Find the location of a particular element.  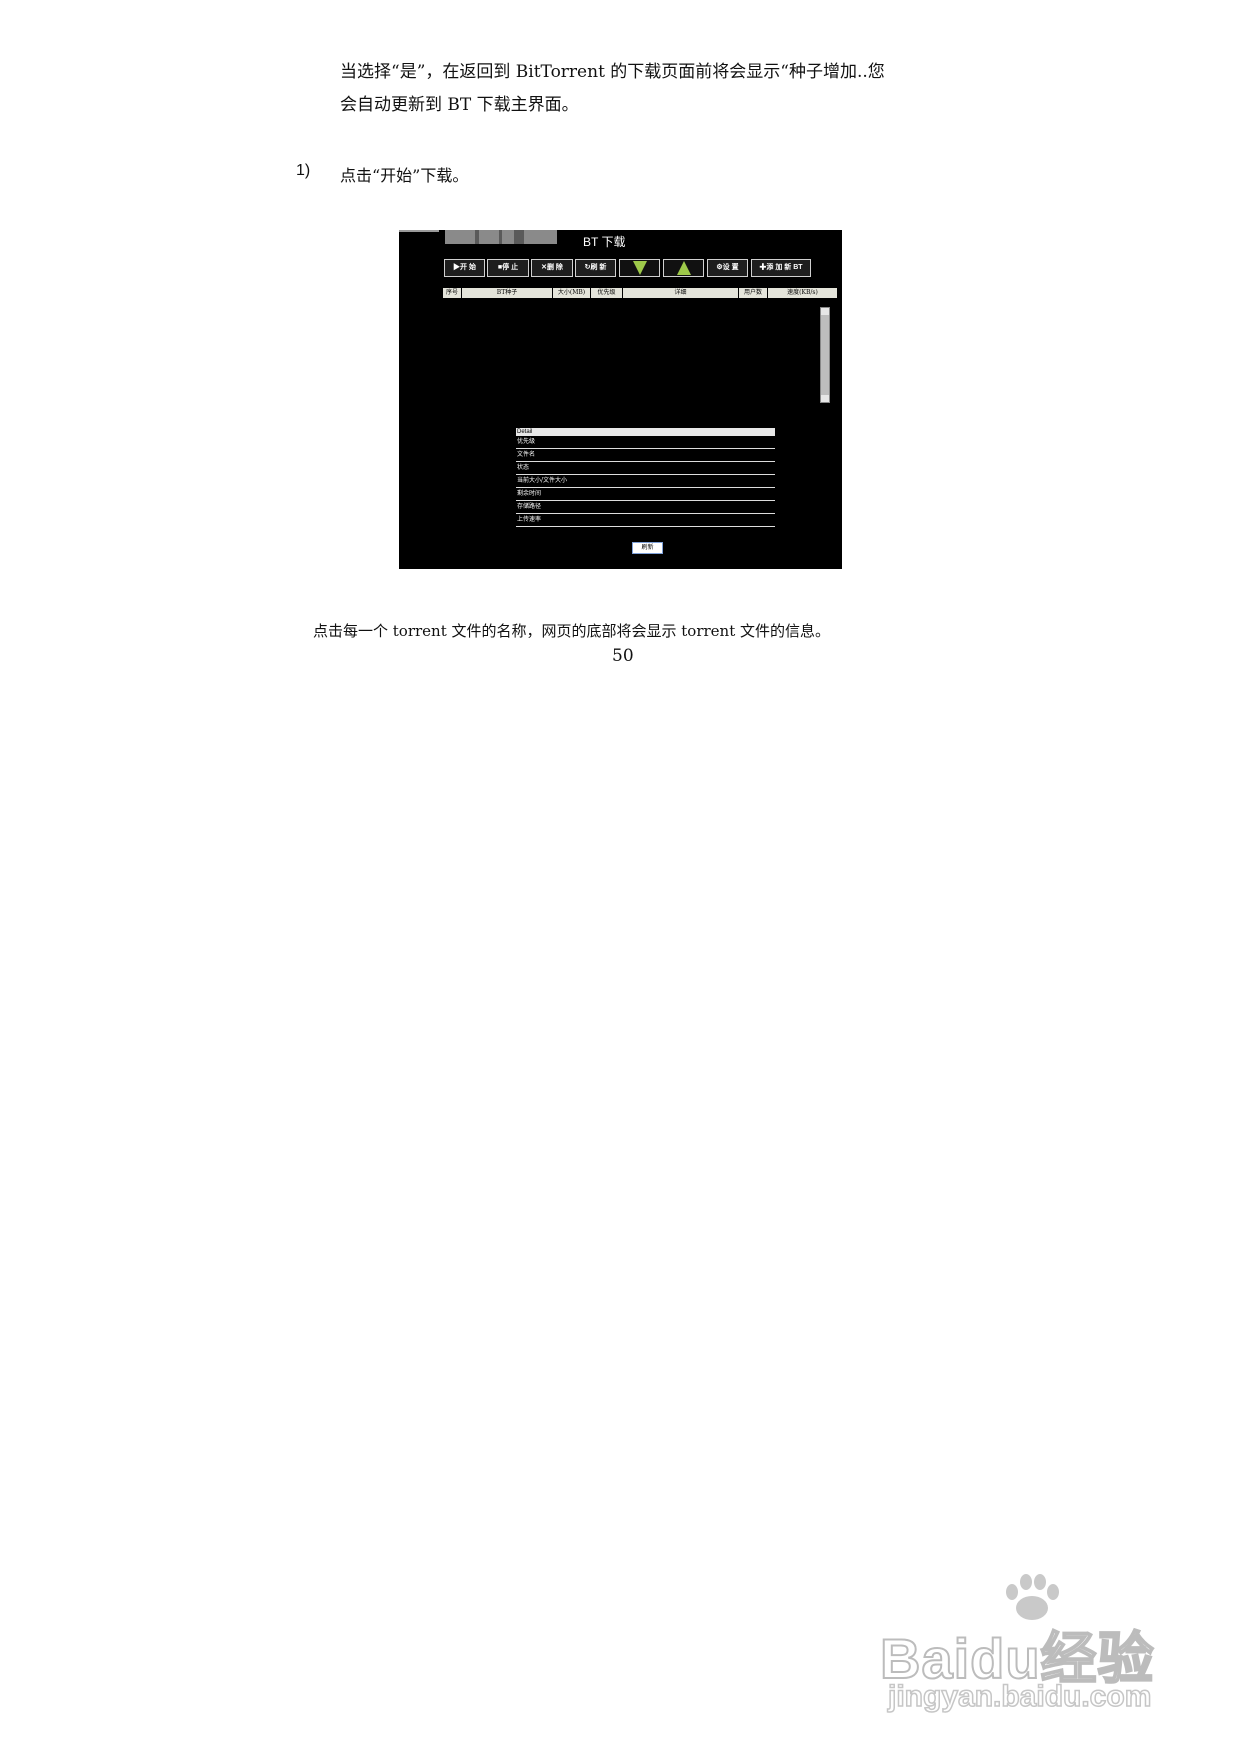

col-size: 大小(MB) is located at coordinates (571, 293).